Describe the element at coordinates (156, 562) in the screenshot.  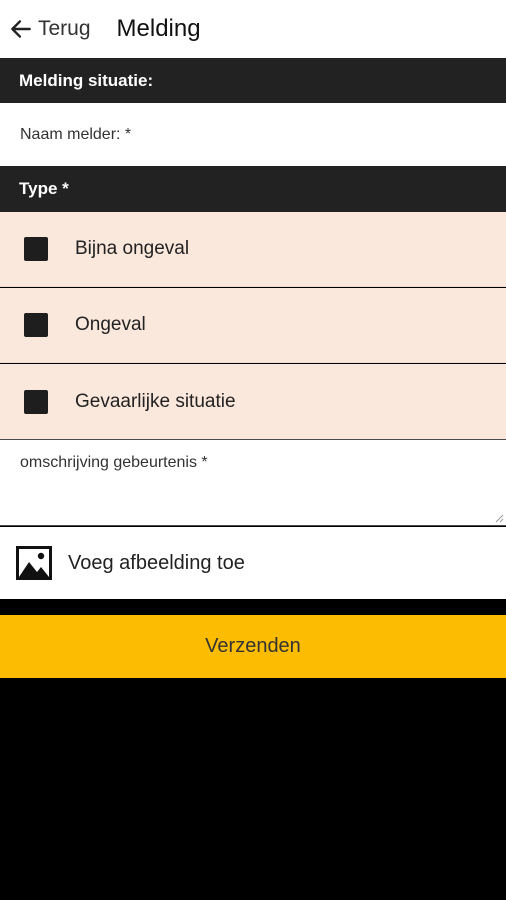
I see `add-image-label: Voeg afbeelding toe` at that location.